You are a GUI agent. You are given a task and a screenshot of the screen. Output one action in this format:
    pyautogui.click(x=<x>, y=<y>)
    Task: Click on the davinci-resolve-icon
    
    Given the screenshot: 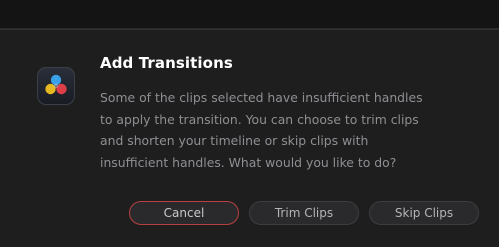 What is the action you would take?
    pyautogui.click(x=56, y=86)
    